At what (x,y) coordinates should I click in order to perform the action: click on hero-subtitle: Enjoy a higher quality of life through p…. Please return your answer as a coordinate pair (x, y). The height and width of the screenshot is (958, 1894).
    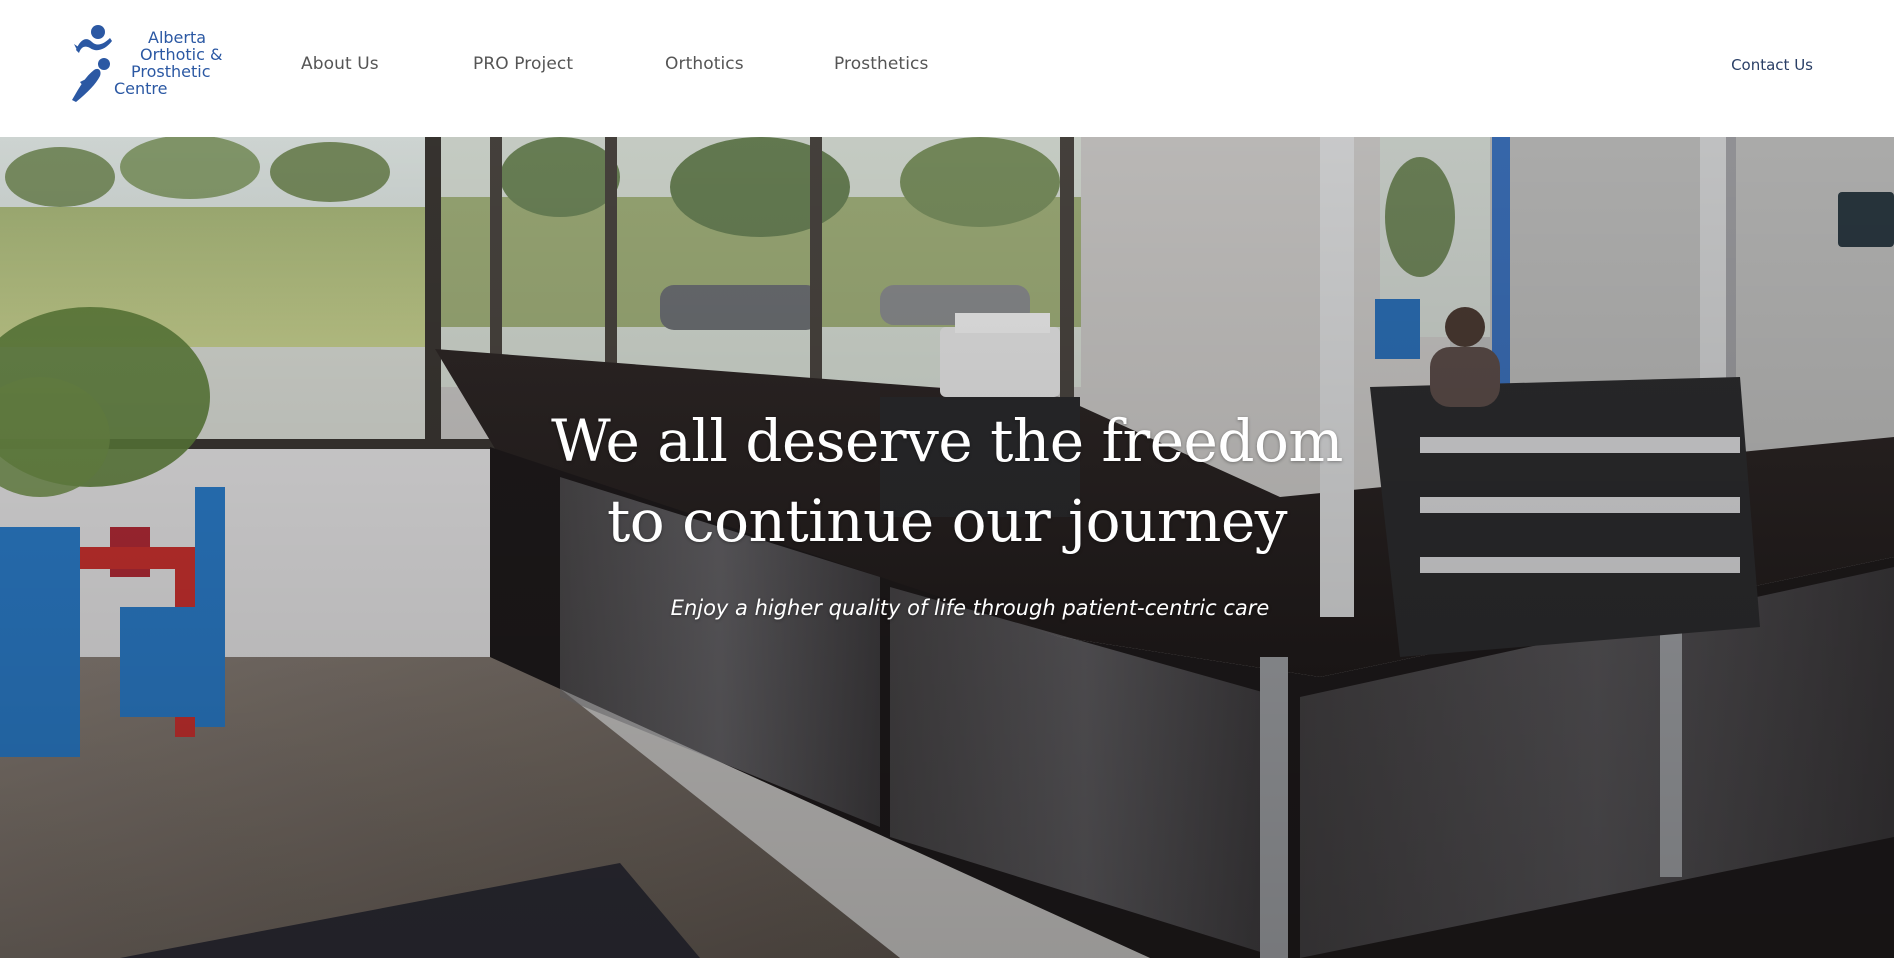
    Looking at the image, I should click on (970, 608).